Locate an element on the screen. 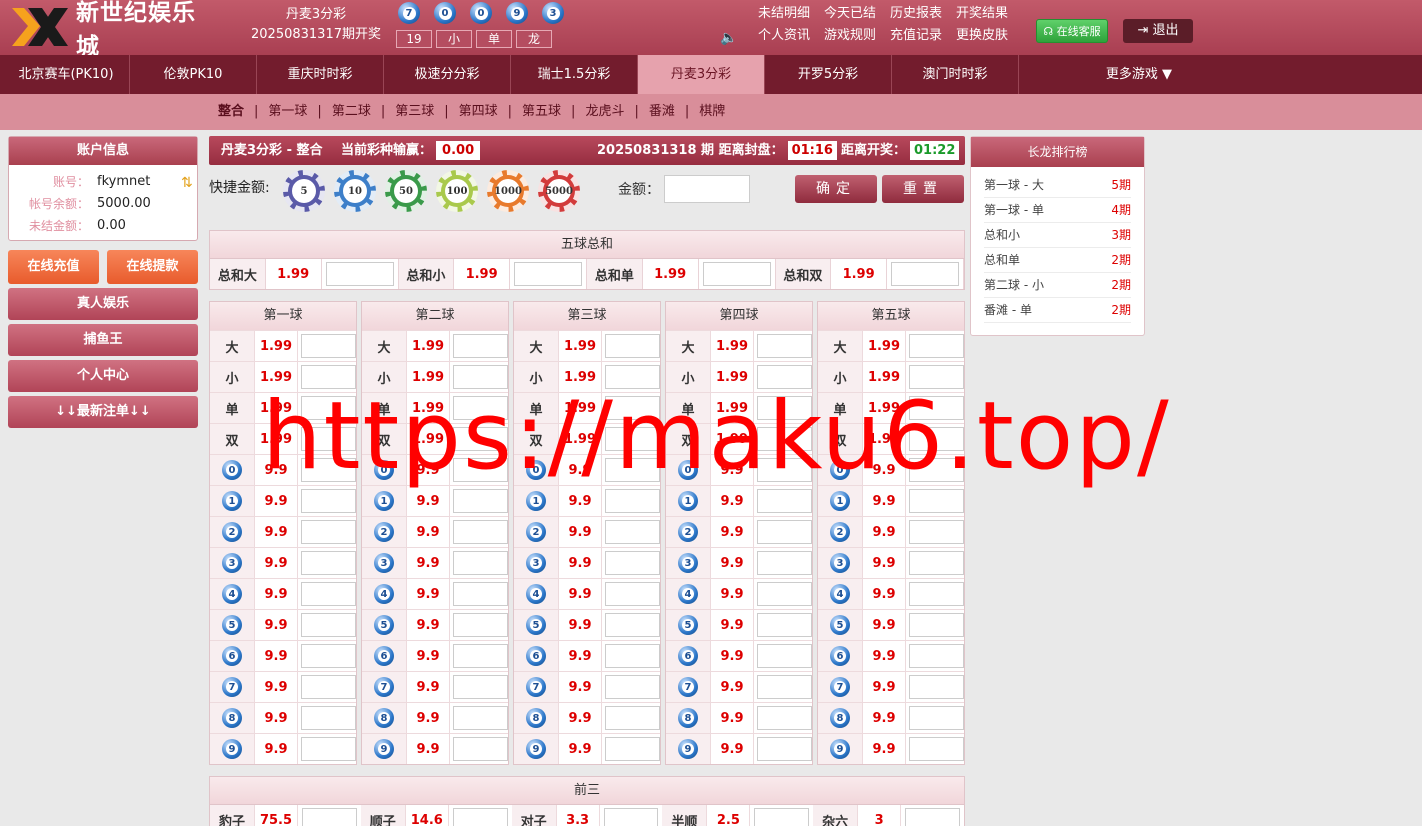  subnav-item: 番滩 is located at coordinates (662, 112).